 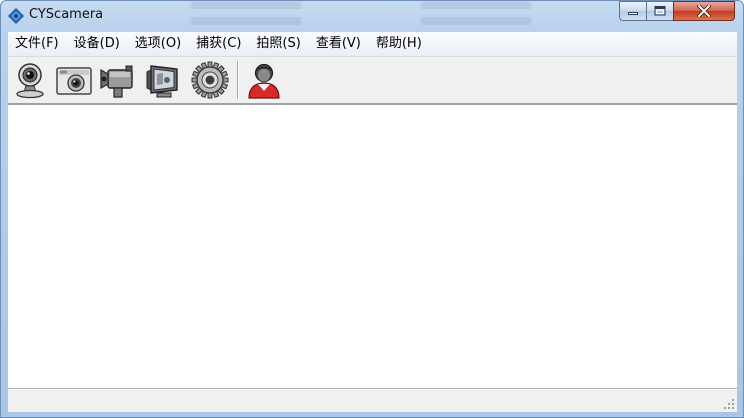 What do you see at coordinates (97, 44) in the screenshot?
I see `menu-device: 设备(D)` at bounding box center [97, 44].